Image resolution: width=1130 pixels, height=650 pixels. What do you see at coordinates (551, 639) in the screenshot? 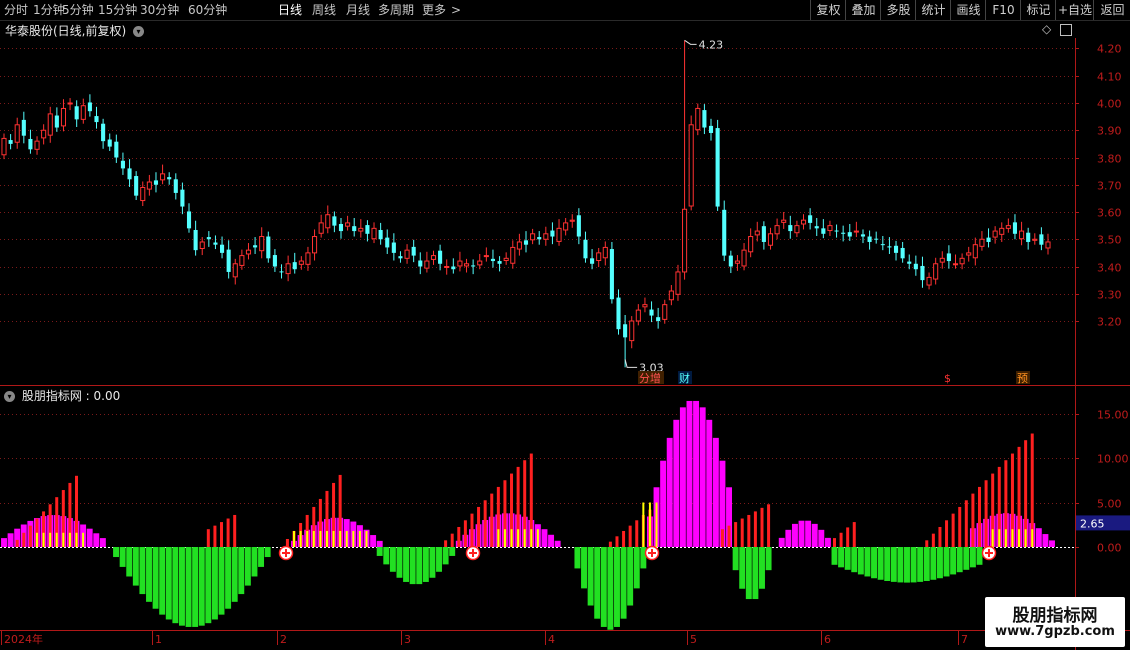
I see `x-tick-label: 4` at bounding box center [551, 639].